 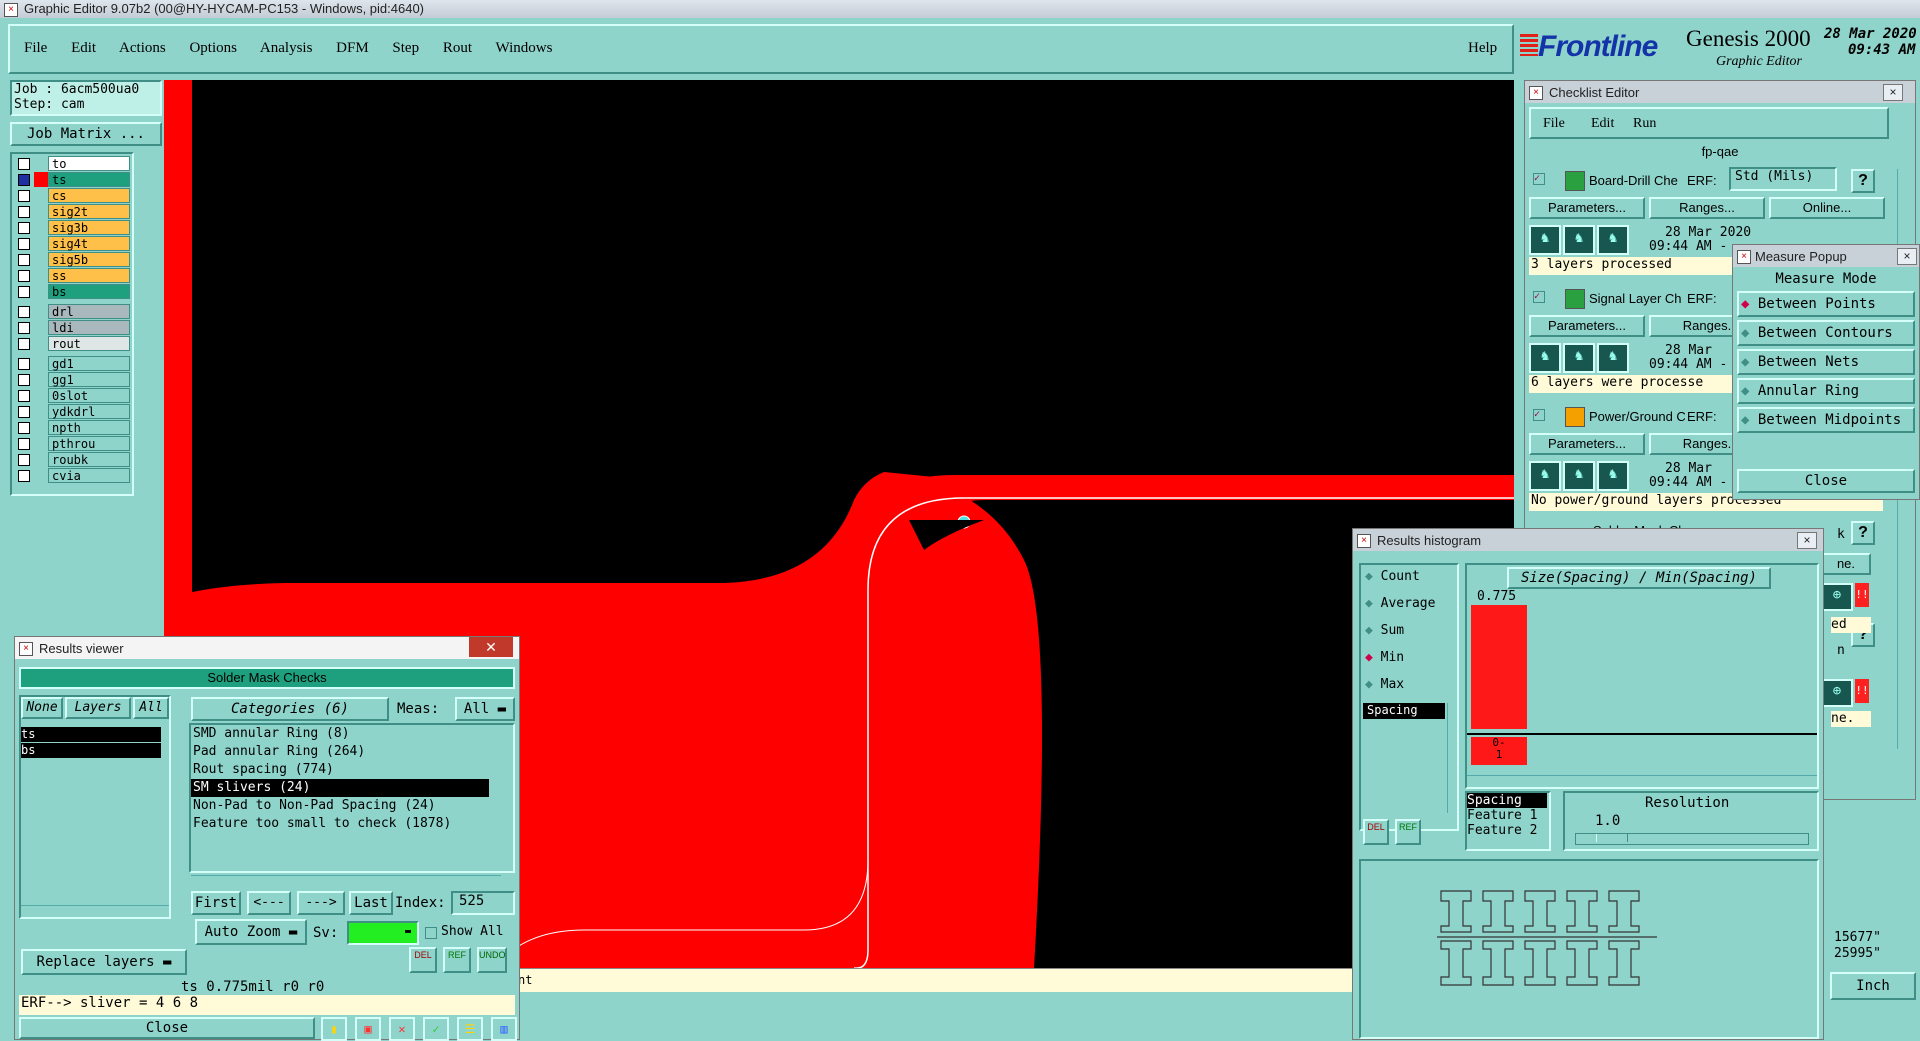 What do you see at coordinates (35, 48) in the screenshot?
I see `menu-file: File` at bounding box center [35, 48].